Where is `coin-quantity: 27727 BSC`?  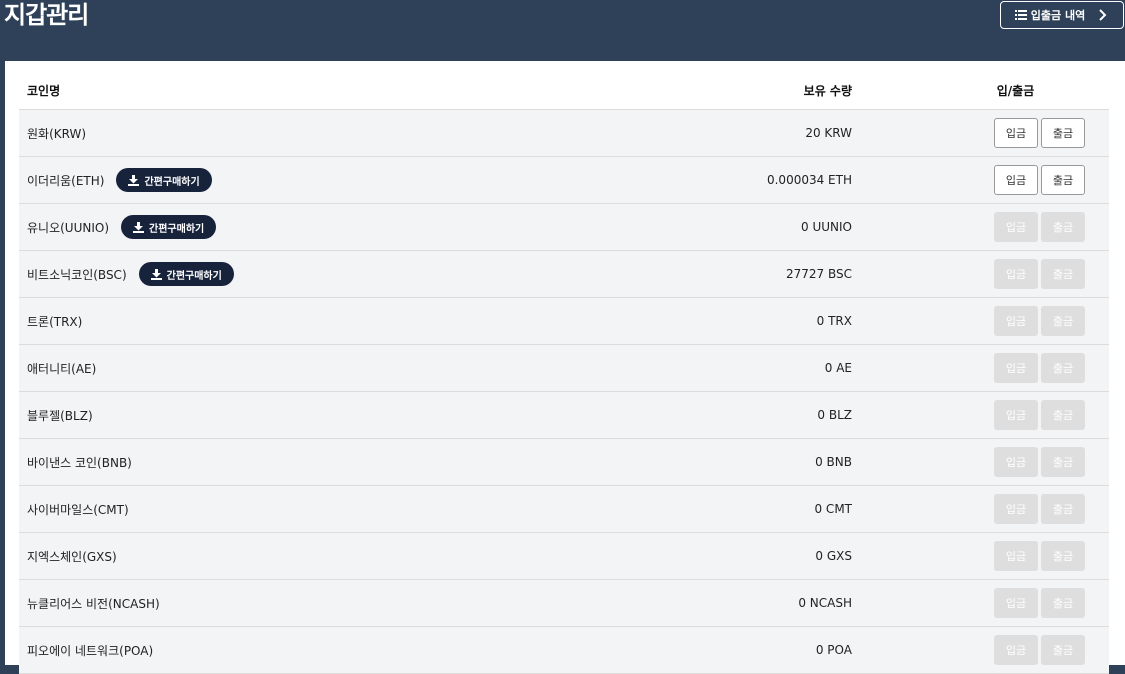
coin-quantity: 27727 BSC is located at coordinates (818, 274).